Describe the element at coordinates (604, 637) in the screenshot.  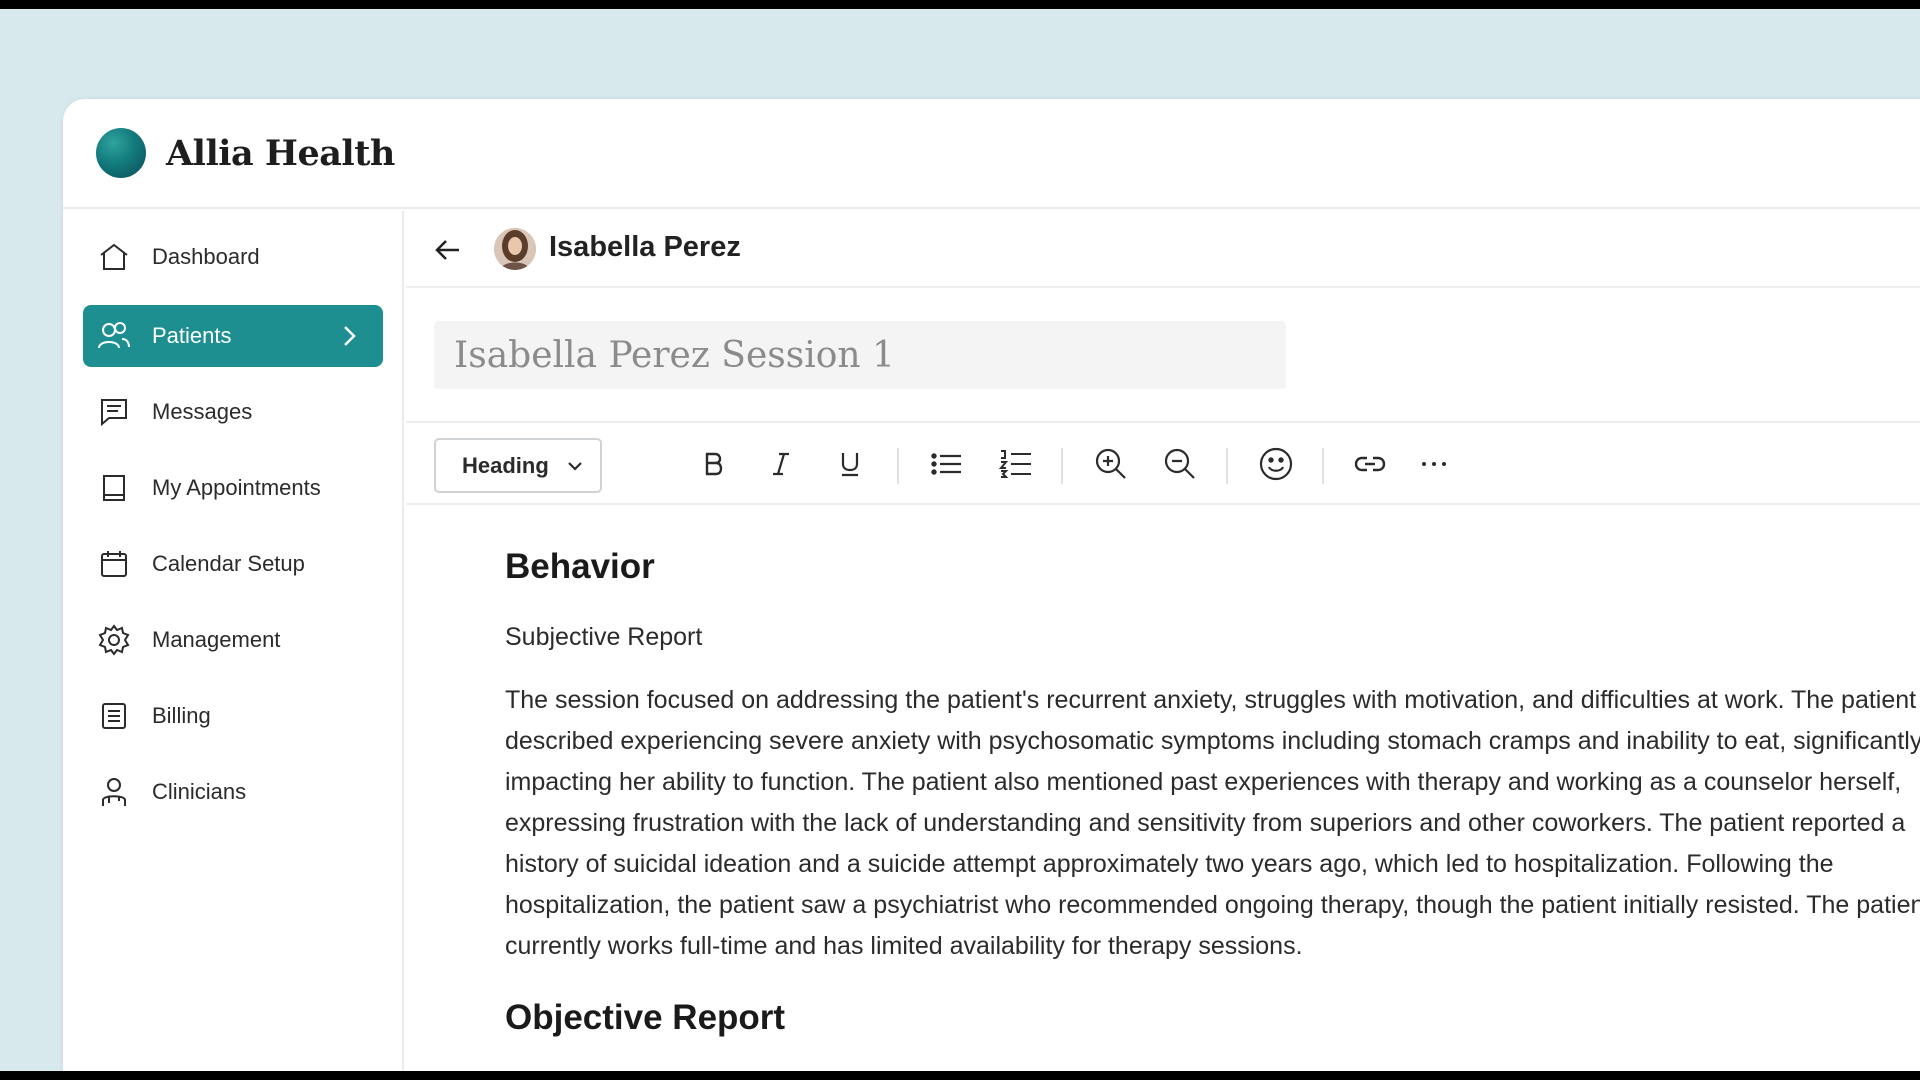
I see `subheading: Subjective Report` at that location.